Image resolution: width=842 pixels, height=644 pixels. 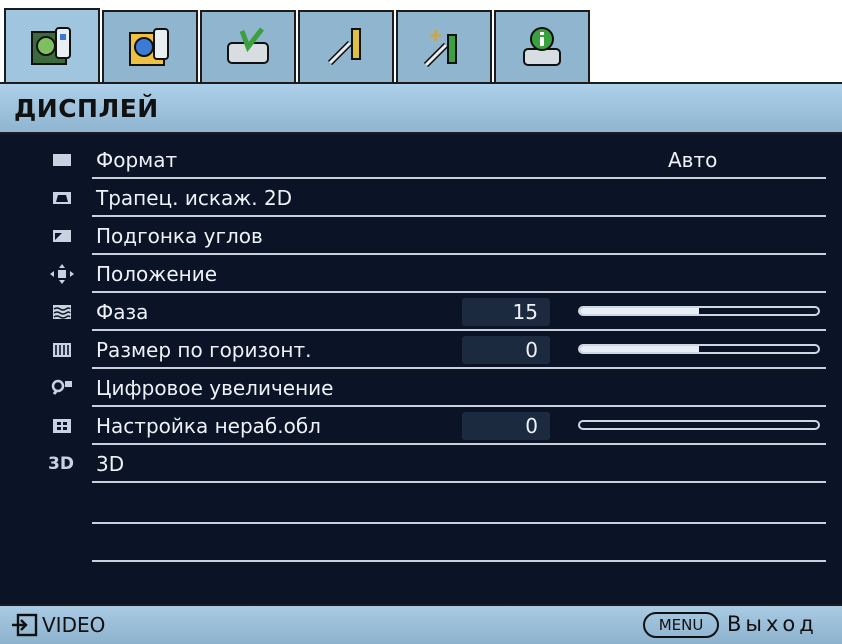 What do you see at coordinates (421, 426) in the screenshot?
I see `menu-item-overscan: Настройка нераб.обл 0` at bounding box center [421, 426].